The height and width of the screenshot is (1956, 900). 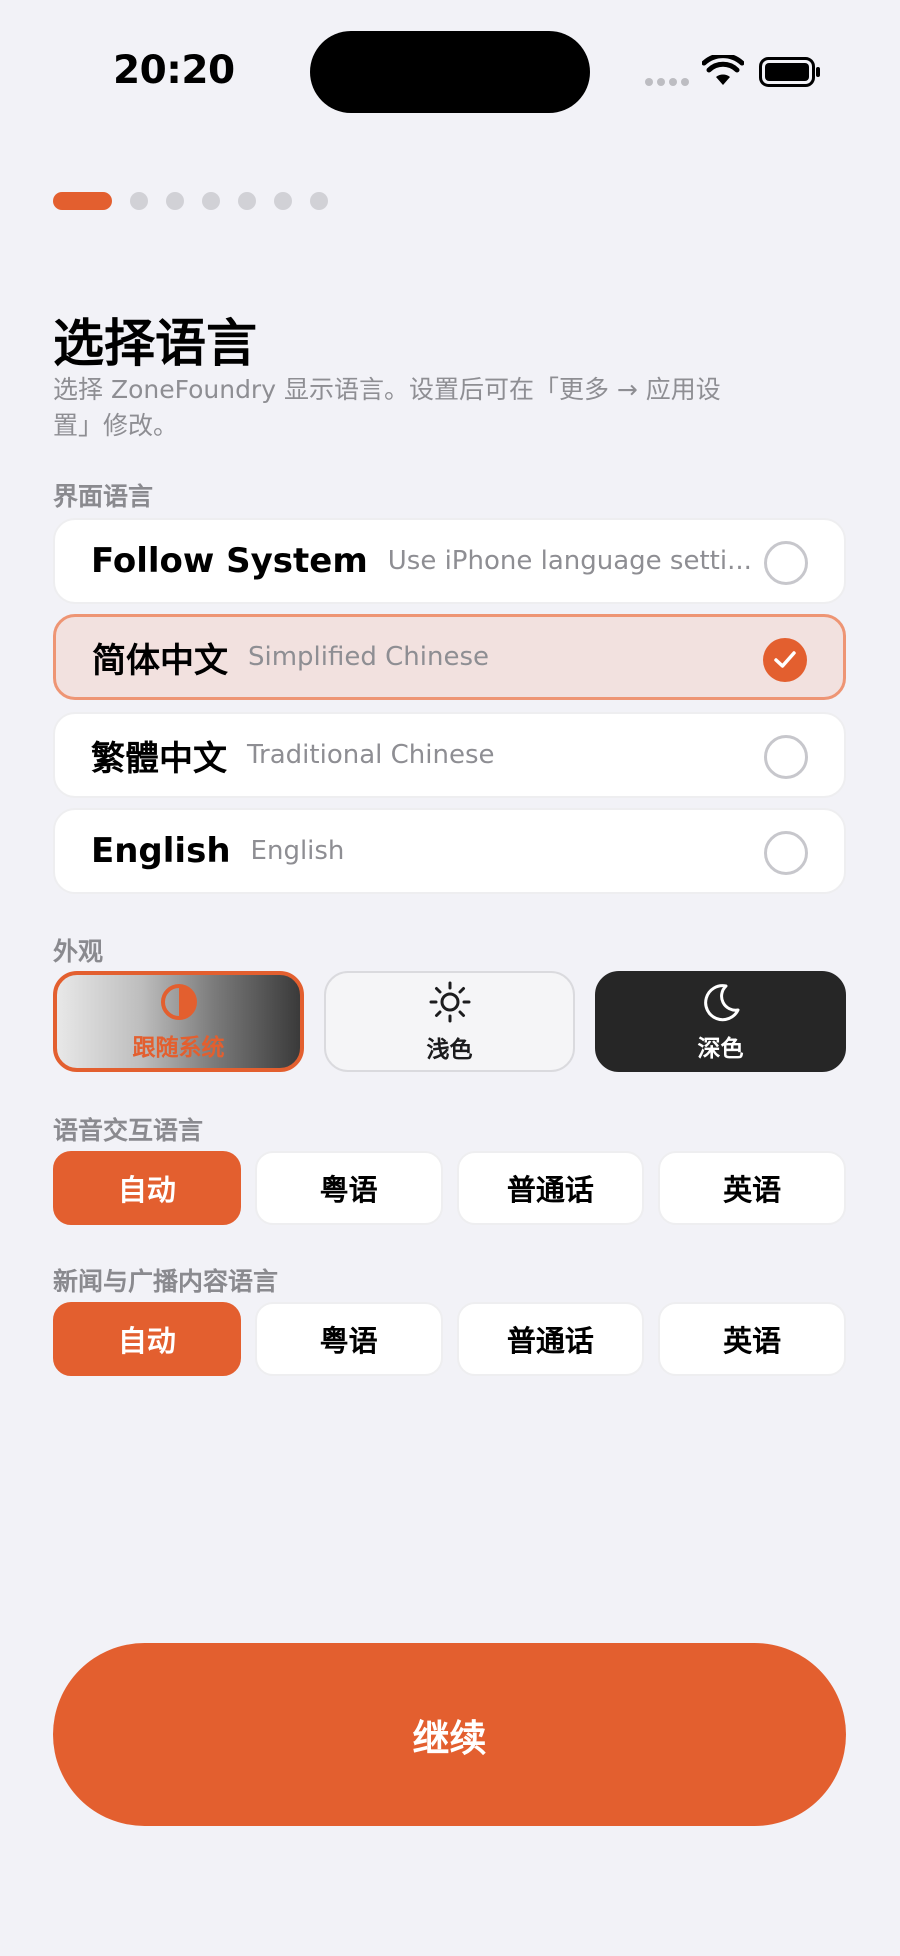 What do you see at coordinates (160, 660) in the screenshot?
I see `language-name: 简体中文` at bounding box center [160, 660].